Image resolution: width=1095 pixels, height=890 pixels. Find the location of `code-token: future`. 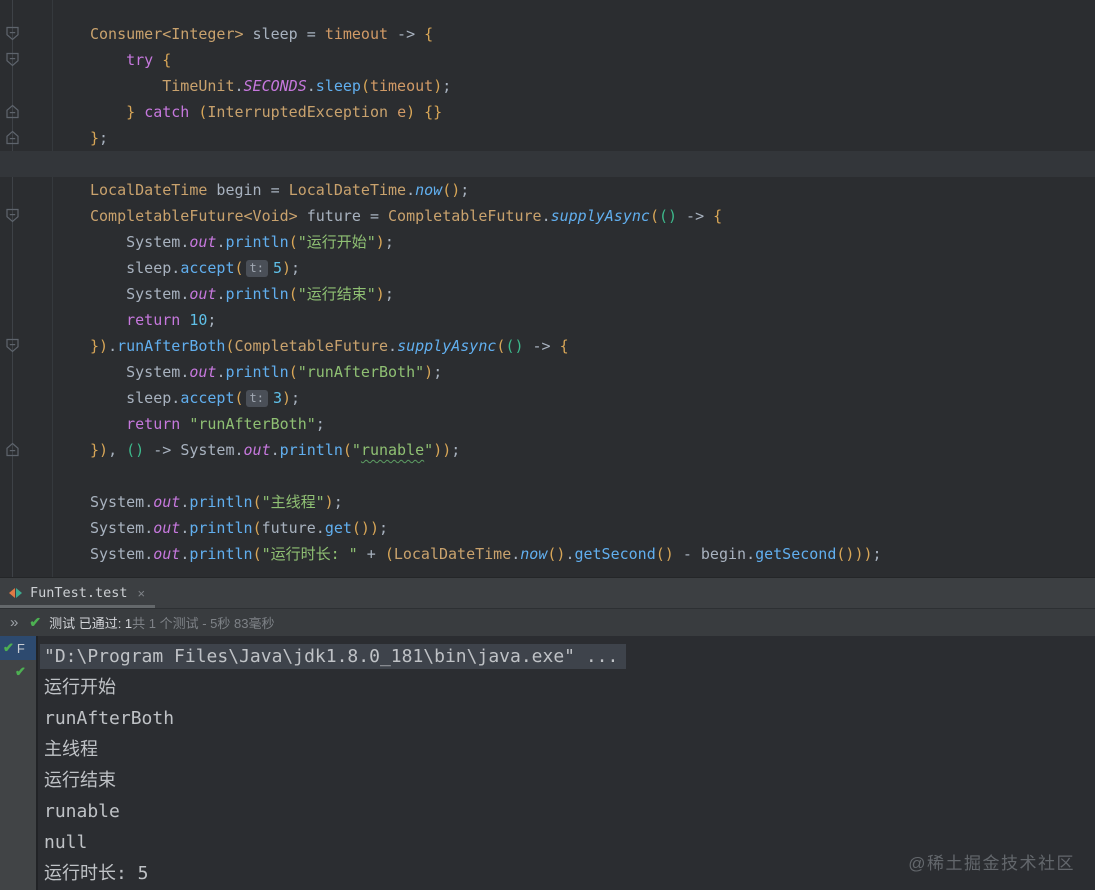

code-token: future is located at coordinates (288, 528).